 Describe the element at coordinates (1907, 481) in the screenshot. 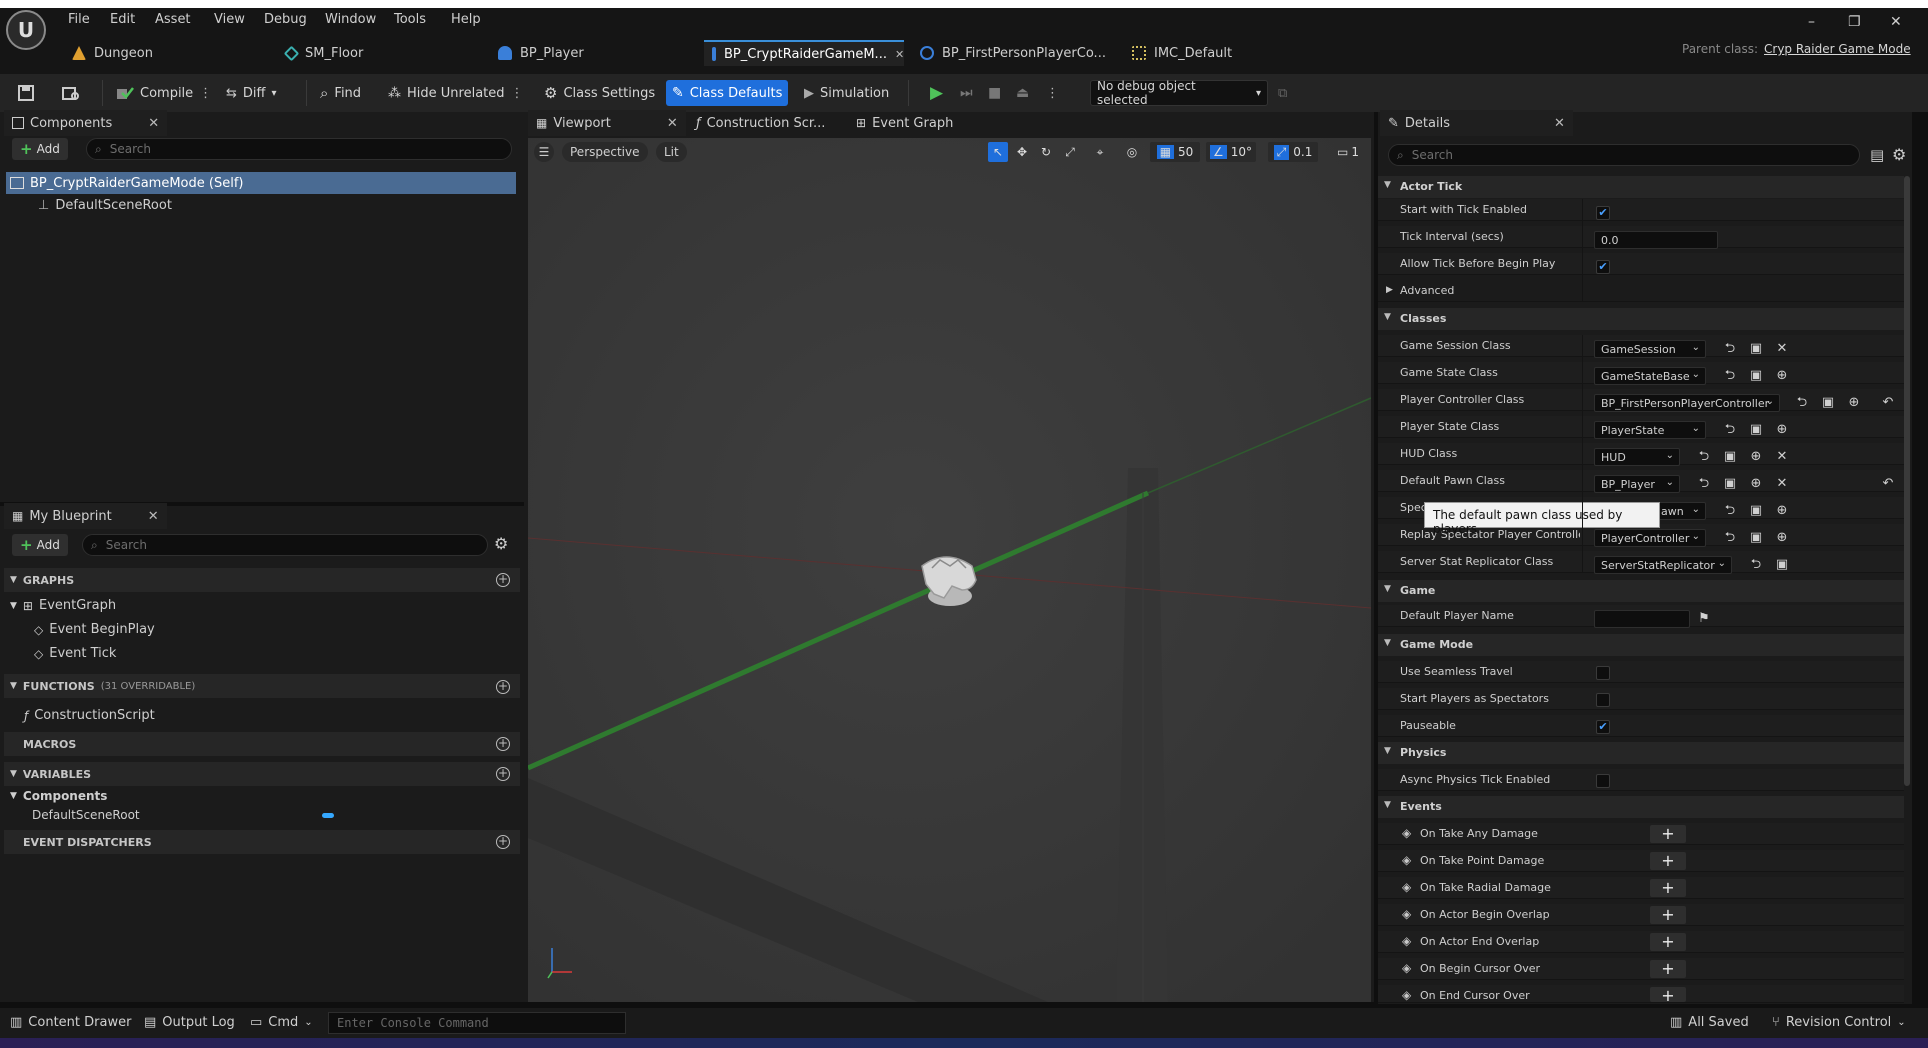

I see `details-scrollbar` at that location.